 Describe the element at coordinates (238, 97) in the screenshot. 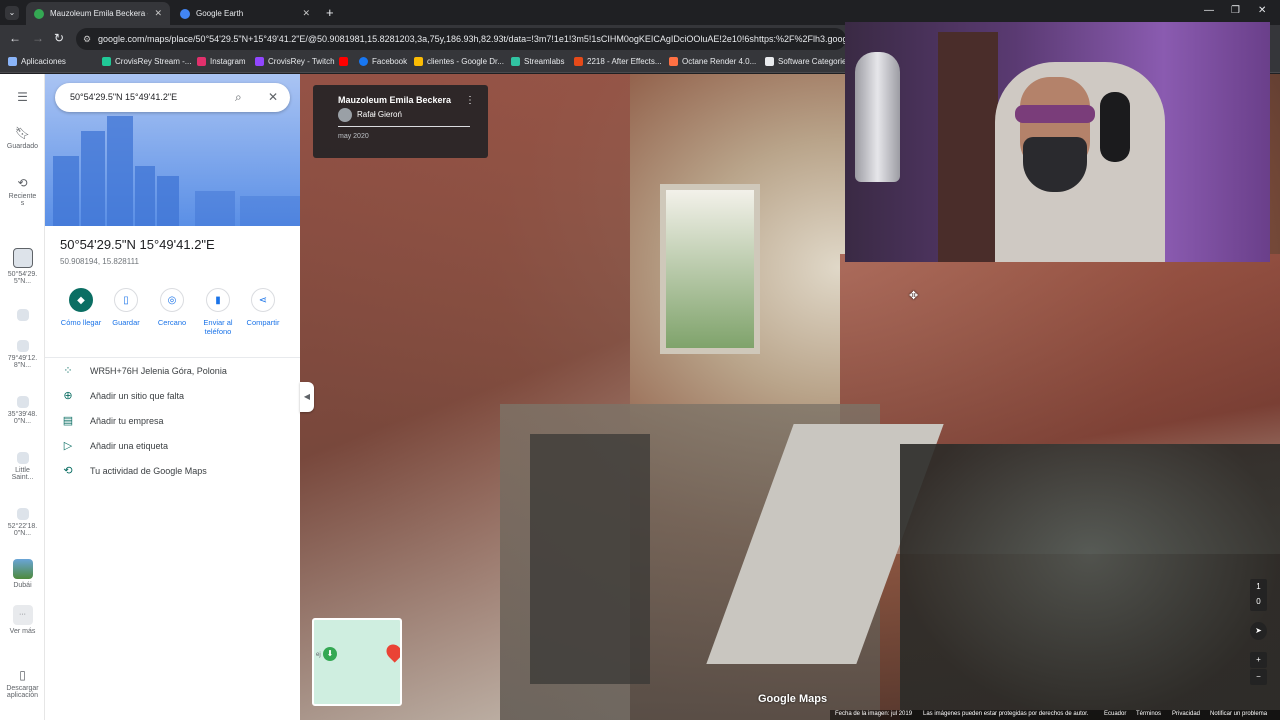

I see `search-icon: ⌕` at that location.